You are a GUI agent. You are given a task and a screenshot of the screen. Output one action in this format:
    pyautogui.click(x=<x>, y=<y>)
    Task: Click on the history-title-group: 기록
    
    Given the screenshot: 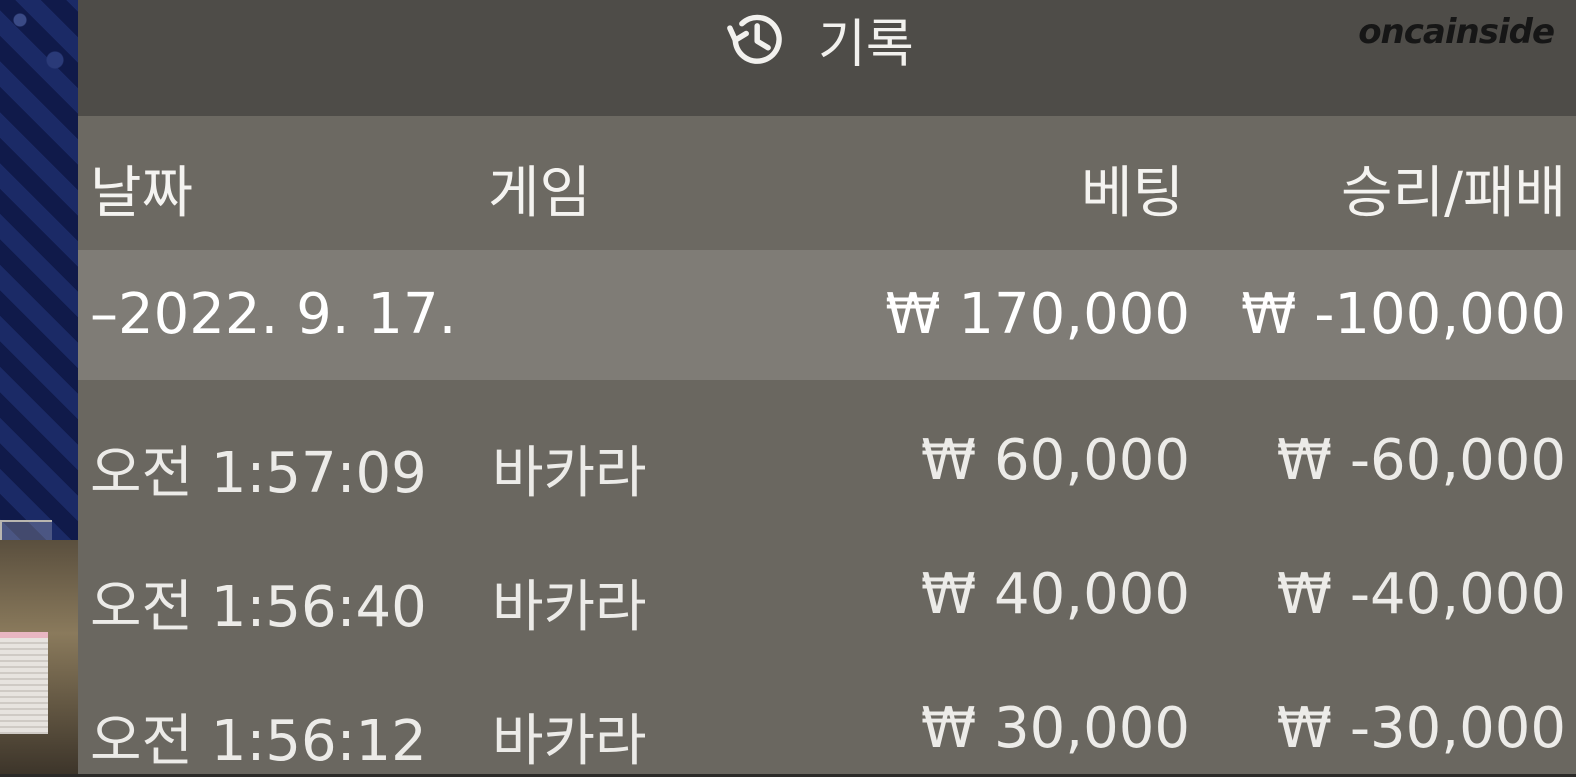 What is the action you would take?
    pyautogui.click(x=817, y=39)
    